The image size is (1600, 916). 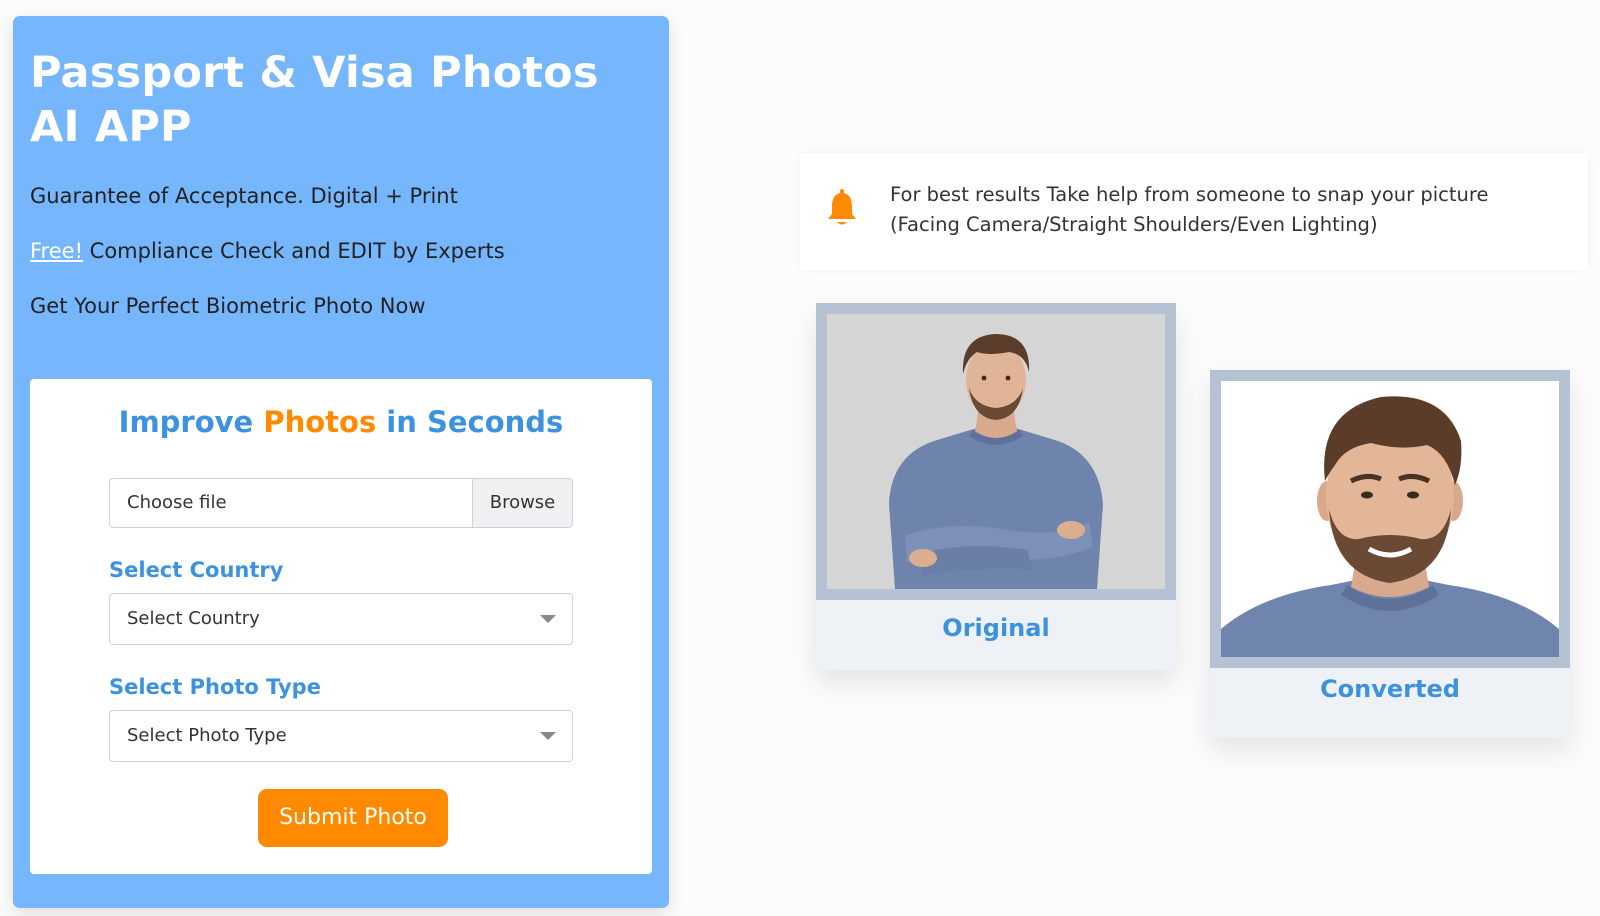 What do you see at coordinates (196, 570) in the screenshot?
I see `country-label: Select Country` at bounding box center [196, 570].